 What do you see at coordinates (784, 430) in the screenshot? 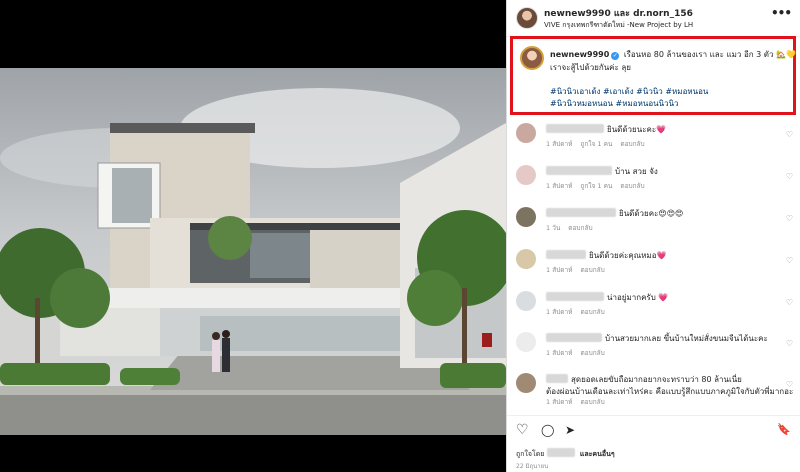
I see `save-bookmark-icon: 🔖` at bounding box center [784, 430].